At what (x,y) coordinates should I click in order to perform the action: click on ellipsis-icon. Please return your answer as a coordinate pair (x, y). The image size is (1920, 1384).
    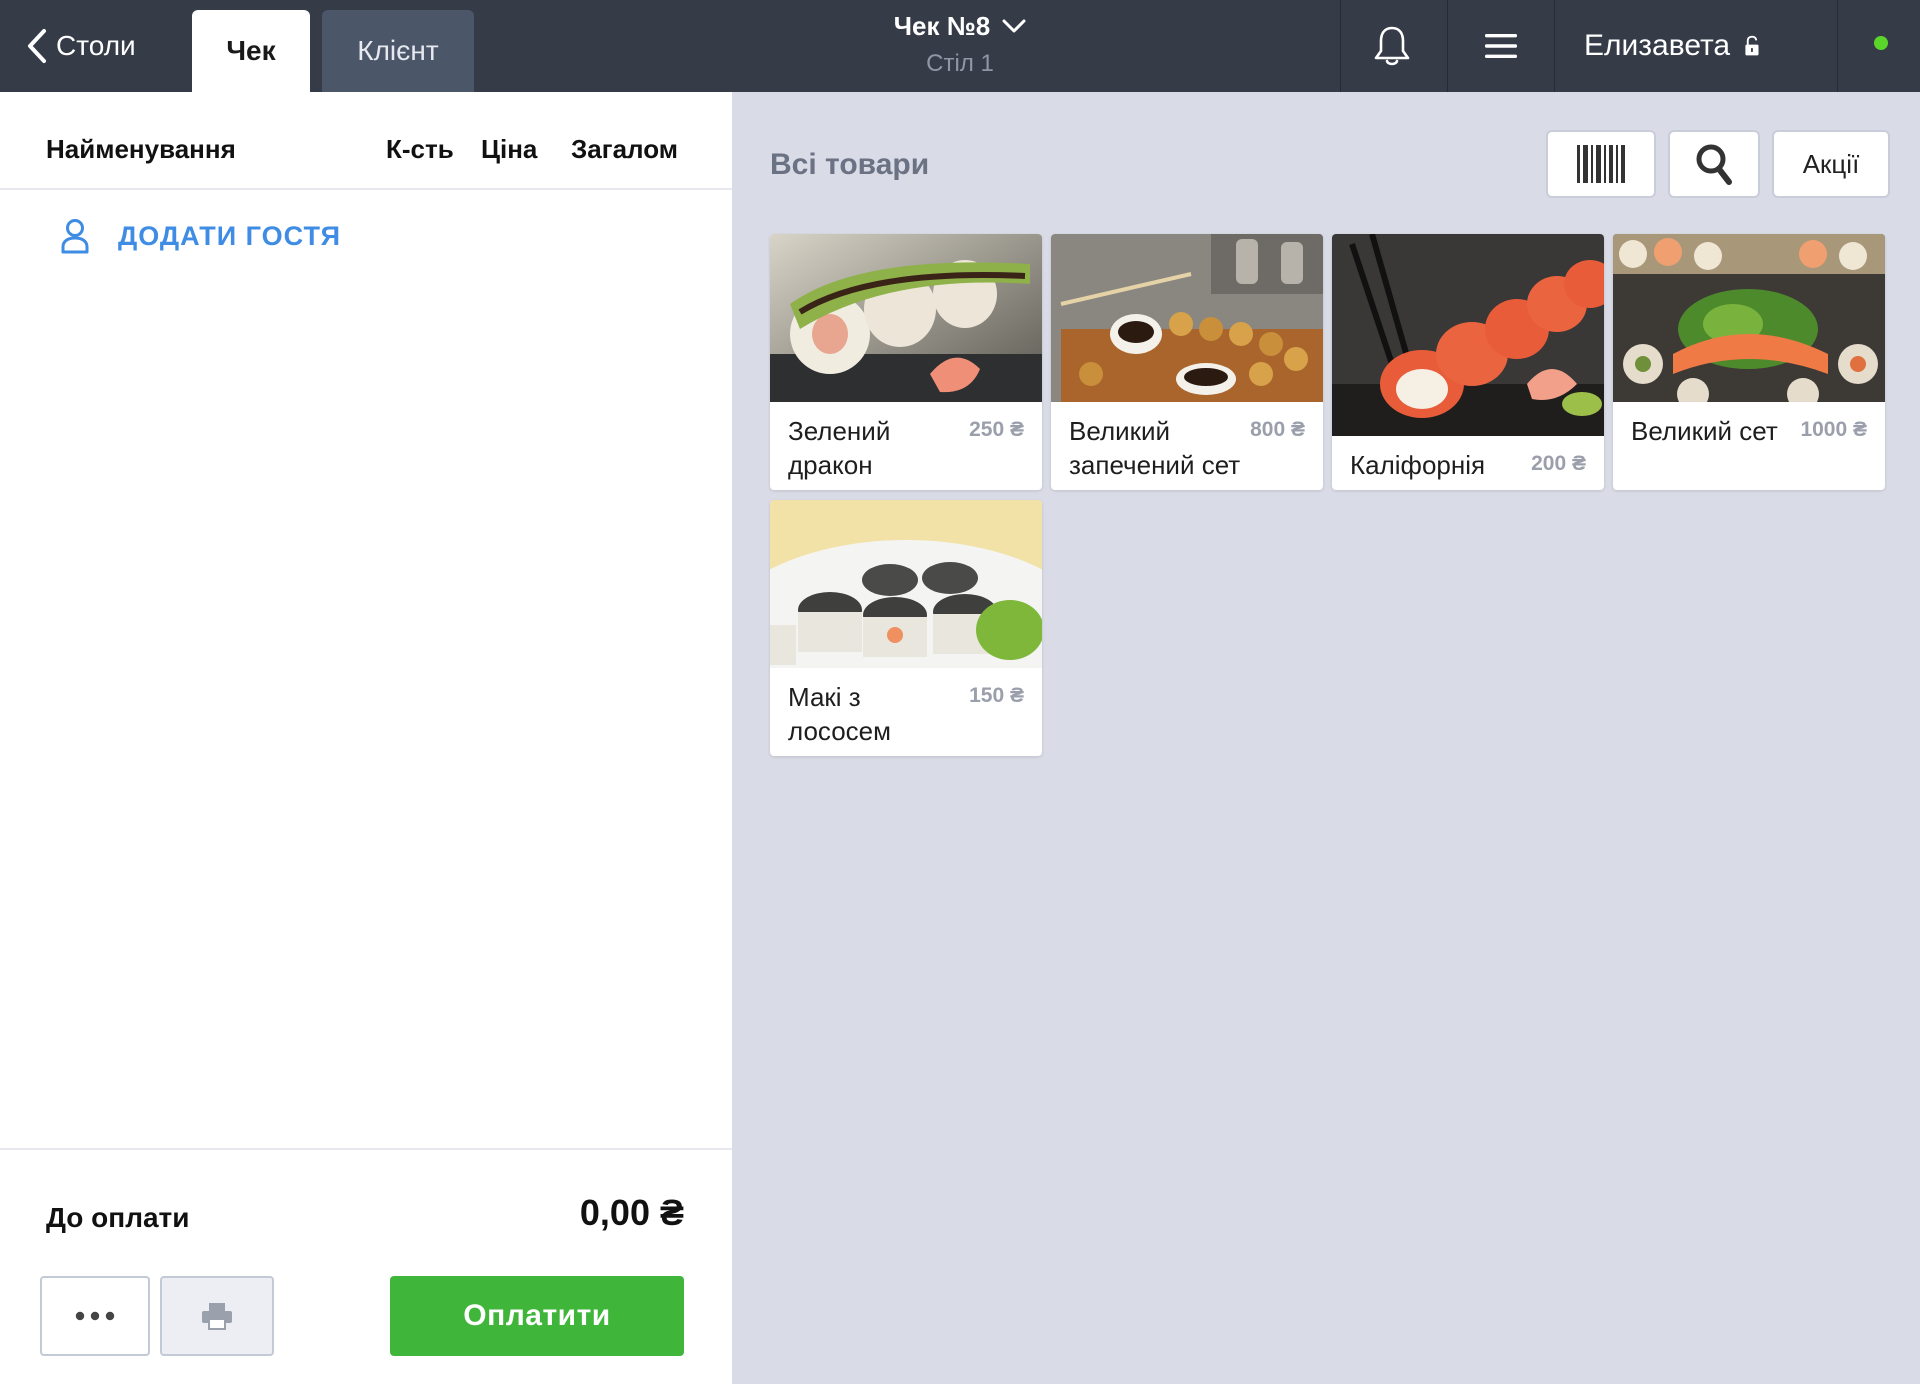
    Looking at the image, I should click on (95, 1316).